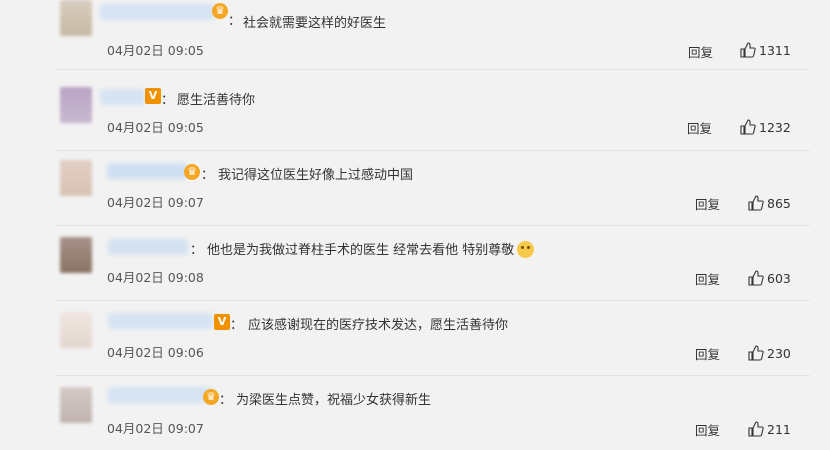 The image size is (830, 450). What do you see at coordinates (779, 278) in the screenshot?
I see `like-count: 603` at bounding box center [779, 278].